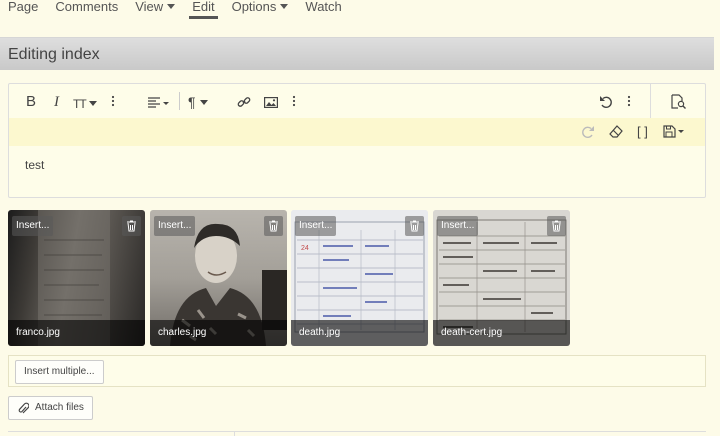 This screenshot has width=720, height=436. I want to click on nav-view: View, so click(155, 7).